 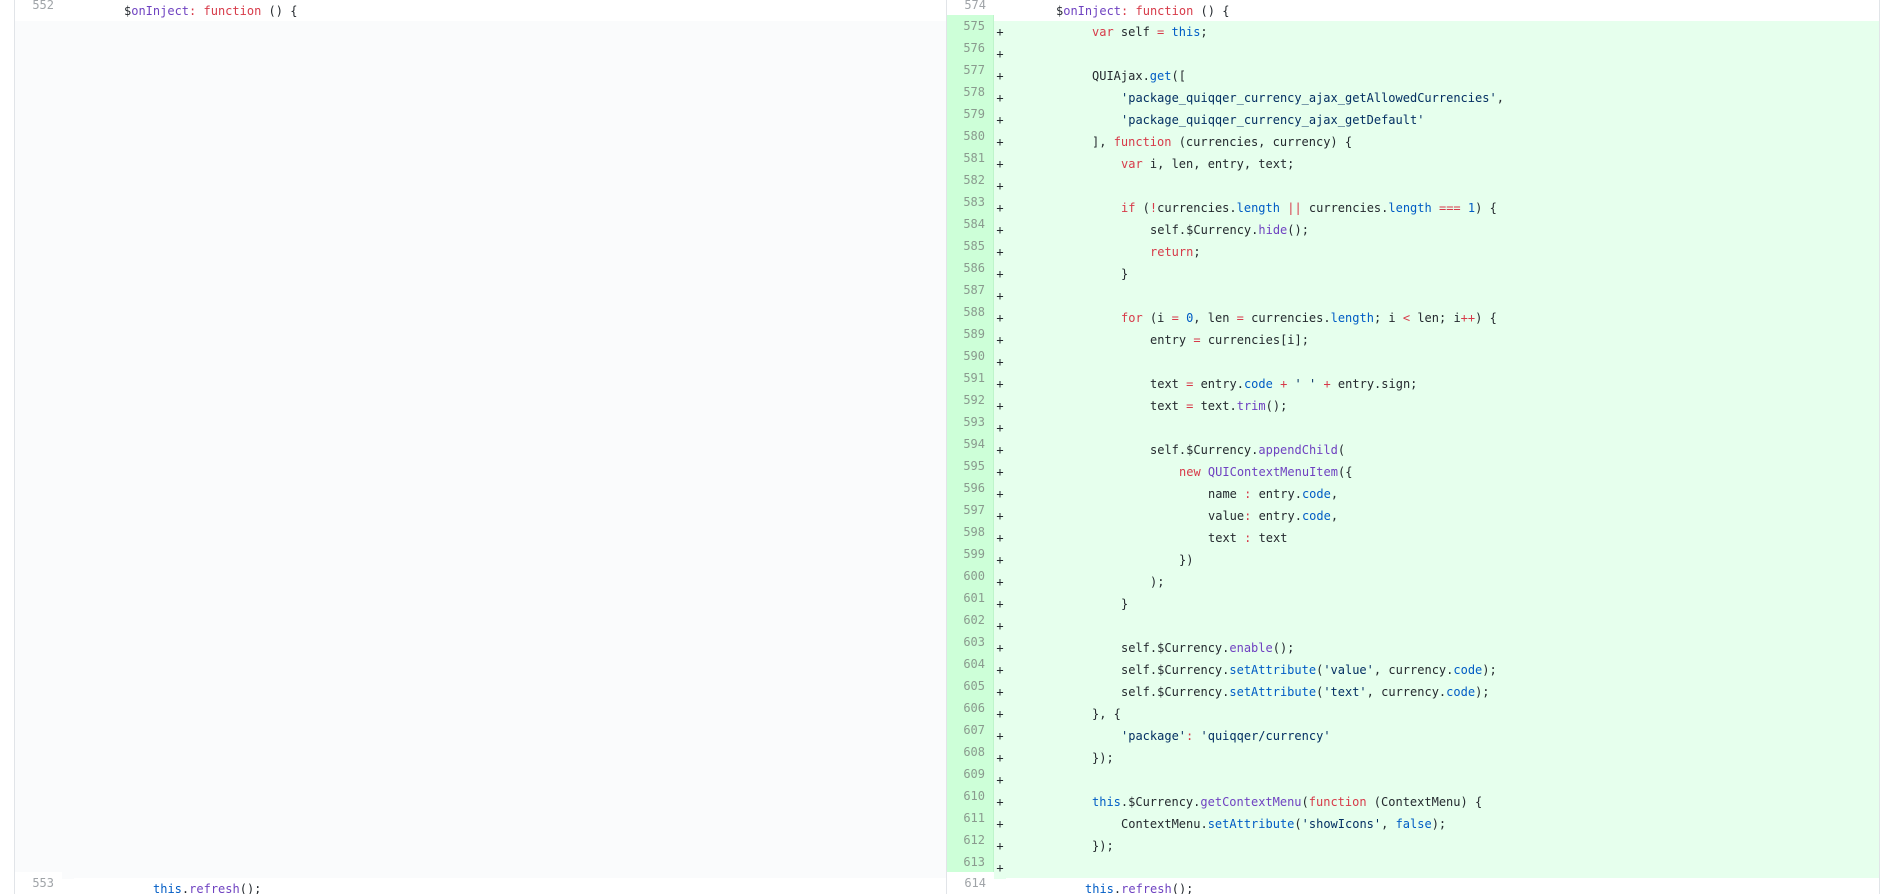 What do you see at coordinates (510, 886) in the screenshot?
I see `code-line: this.refresh();` at bounding box center [510, 886].